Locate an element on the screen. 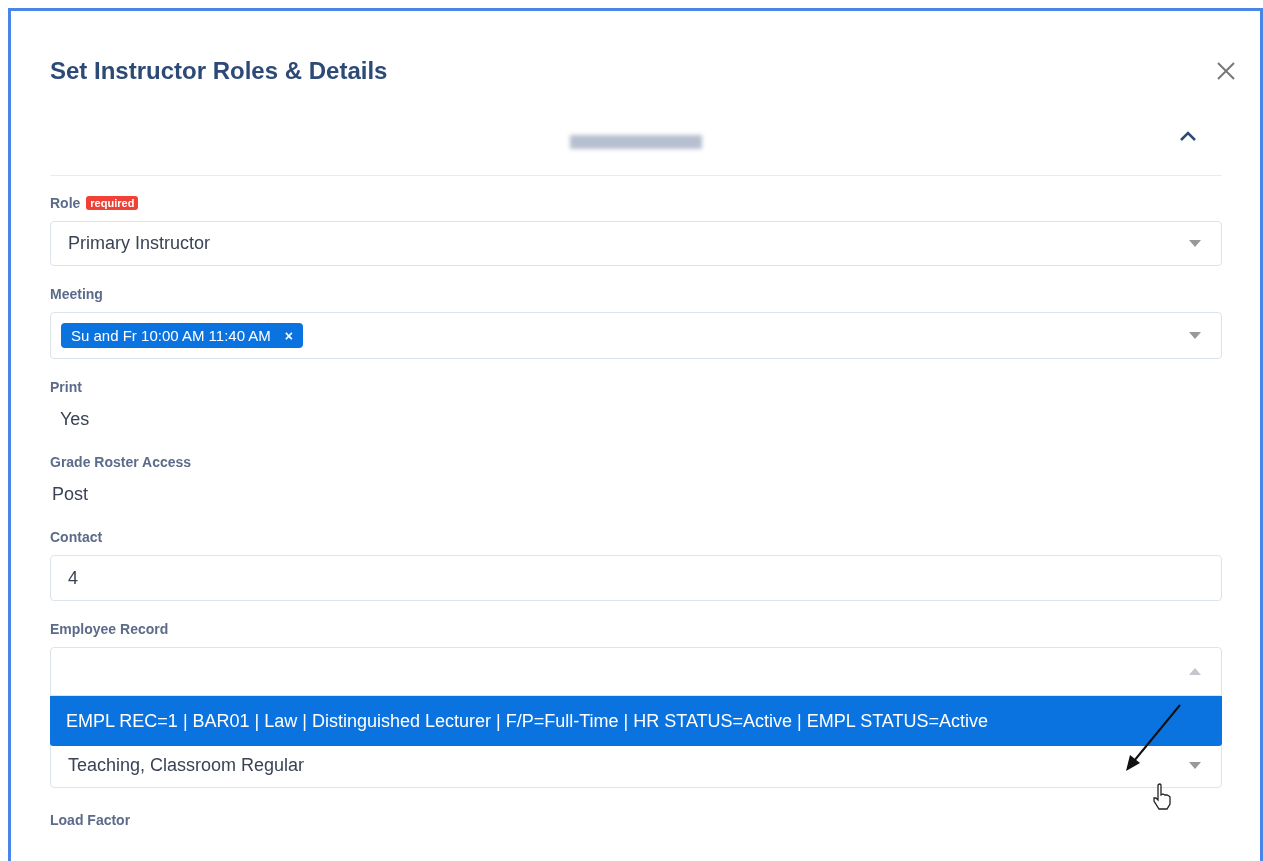 This screenshot has width=1263, height=861. required-badge: required is located at coordinates (112, 203).